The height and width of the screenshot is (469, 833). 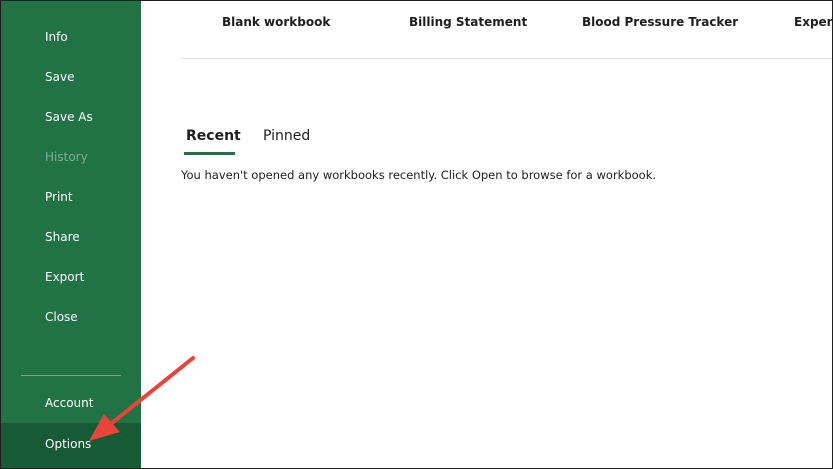 What do you see at coordinates (213, 136) in the screenshot?
I see `tab-recent: Recent` at bounding box center [213, 136].